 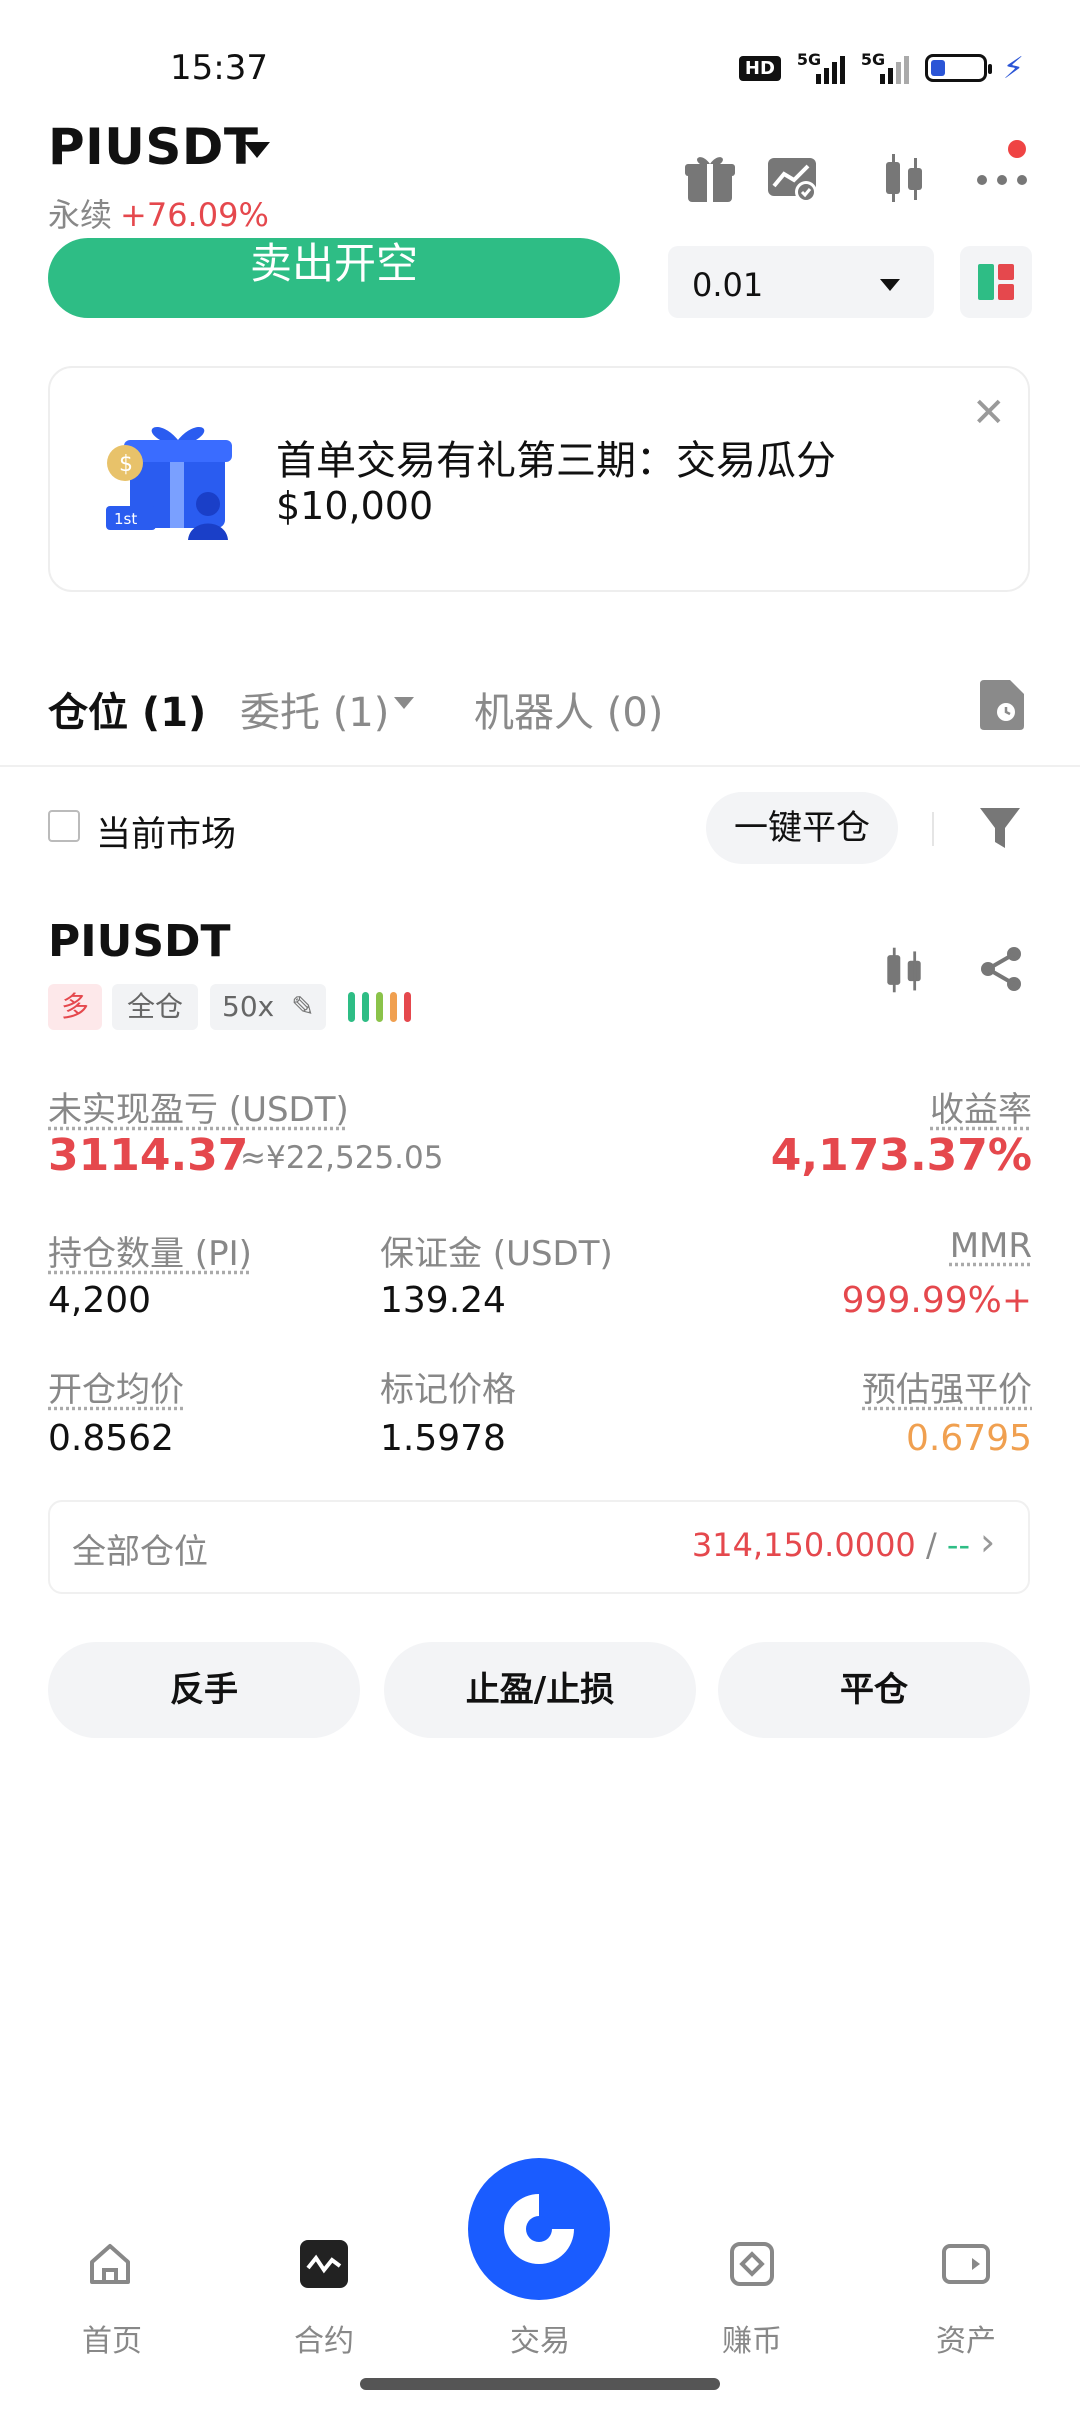 I want to click on tab-orders: 委托 (1), so click(x=314, y=709).